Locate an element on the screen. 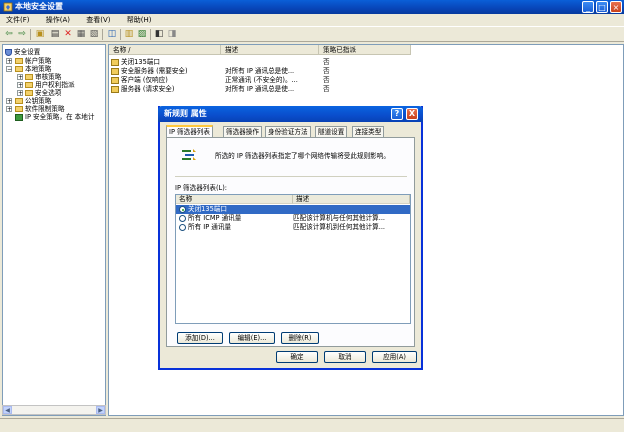 The image size is (624, 432). cancel-button: 取消 is located at coordinates (345, 357).